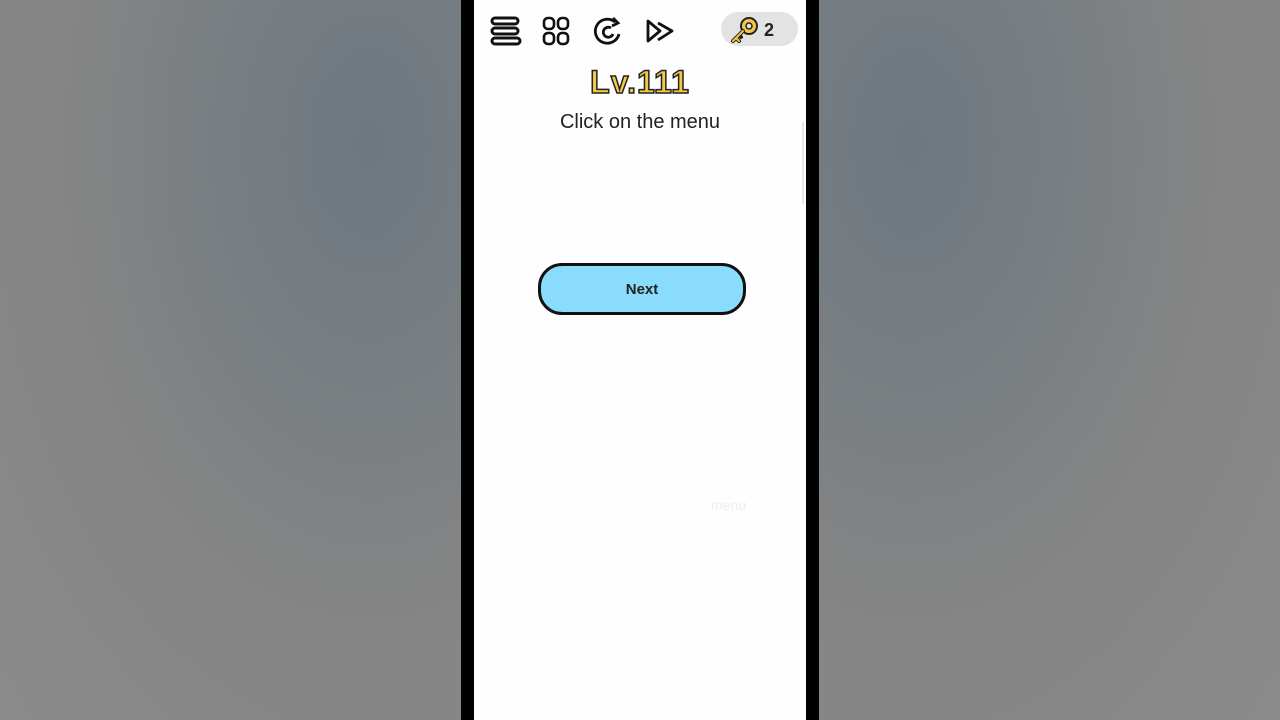 The image size is (1280, 720). Describe the element at coordinates (769, 30) in the screenshot. I see `keys-count: 2` at that location.